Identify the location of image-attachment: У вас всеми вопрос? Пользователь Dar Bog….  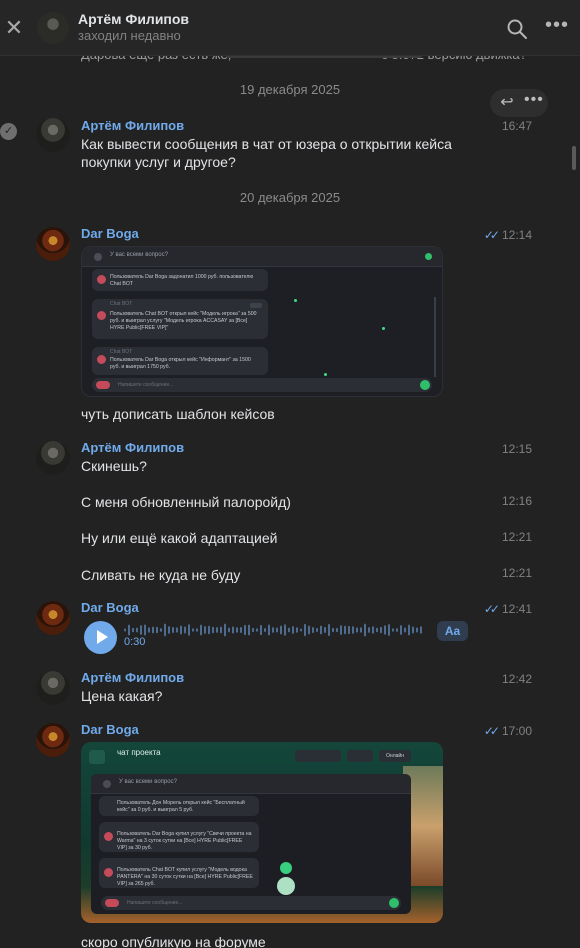
(262, 321).